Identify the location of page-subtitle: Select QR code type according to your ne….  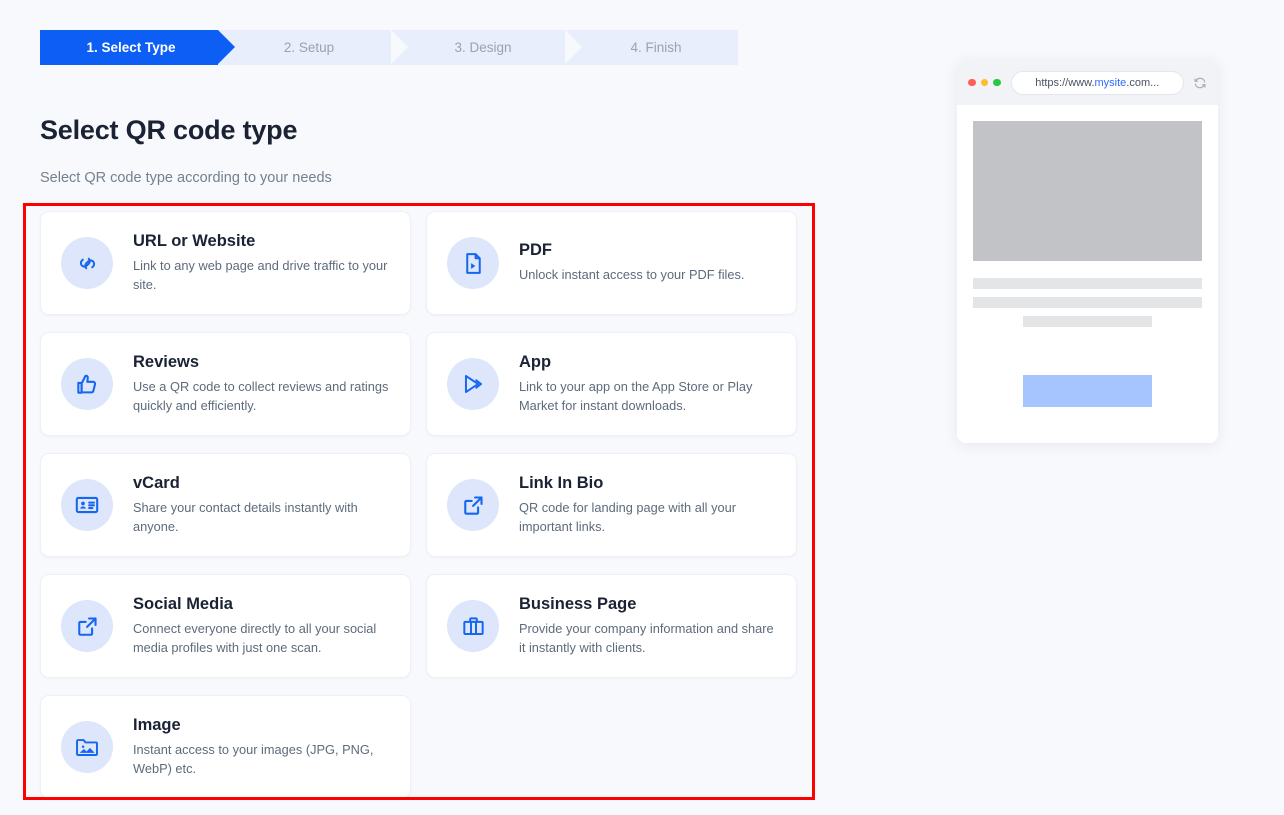
(186, 178).